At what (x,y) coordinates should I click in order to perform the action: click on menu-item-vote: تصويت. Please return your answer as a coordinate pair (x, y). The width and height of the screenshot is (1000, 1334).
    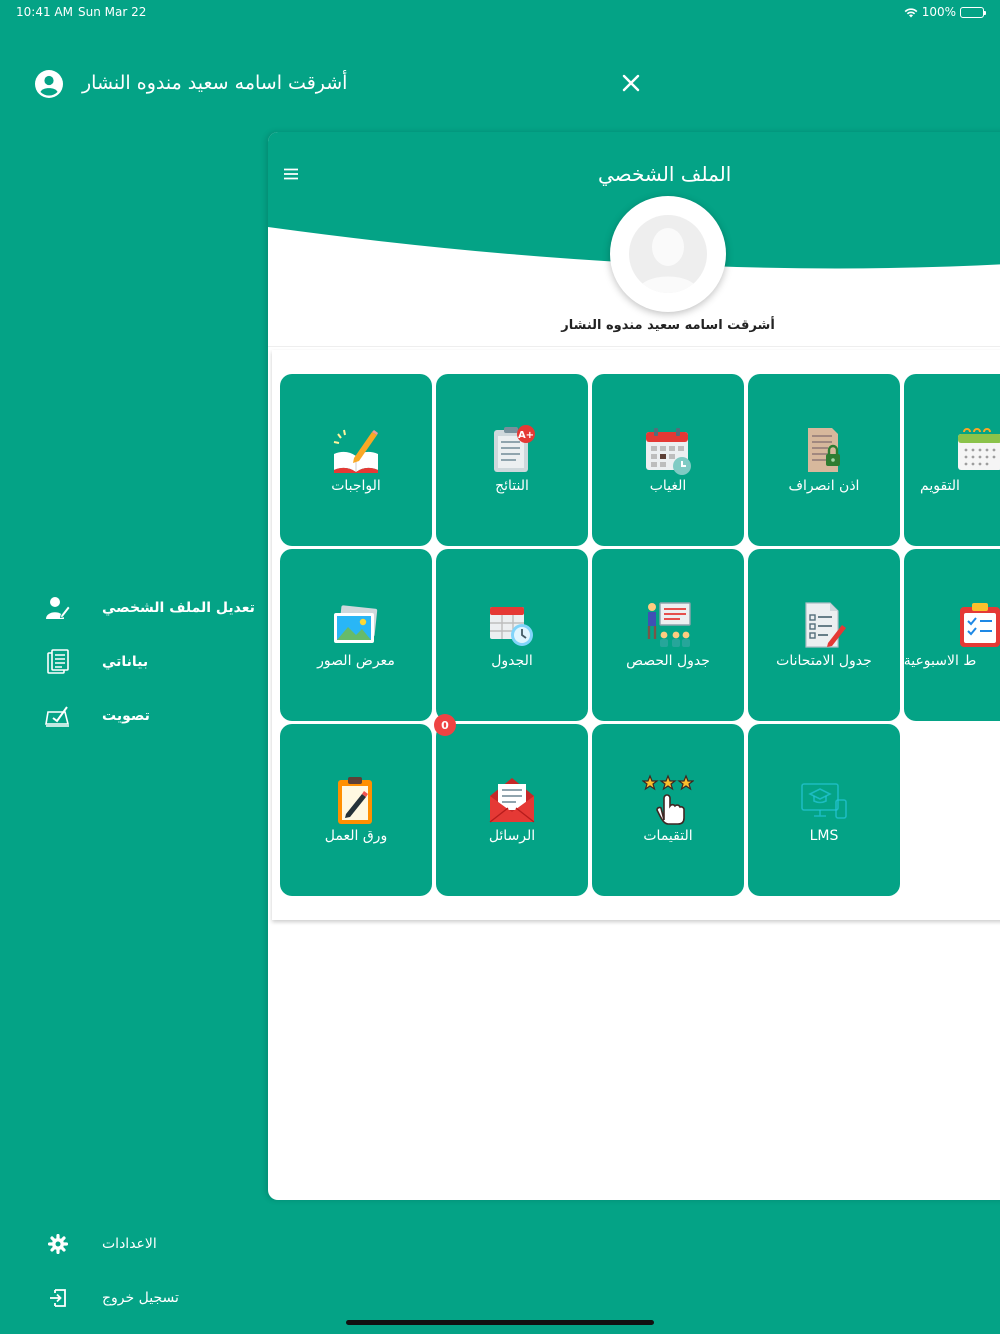
    Looking at the image, I should click on (154, 716).